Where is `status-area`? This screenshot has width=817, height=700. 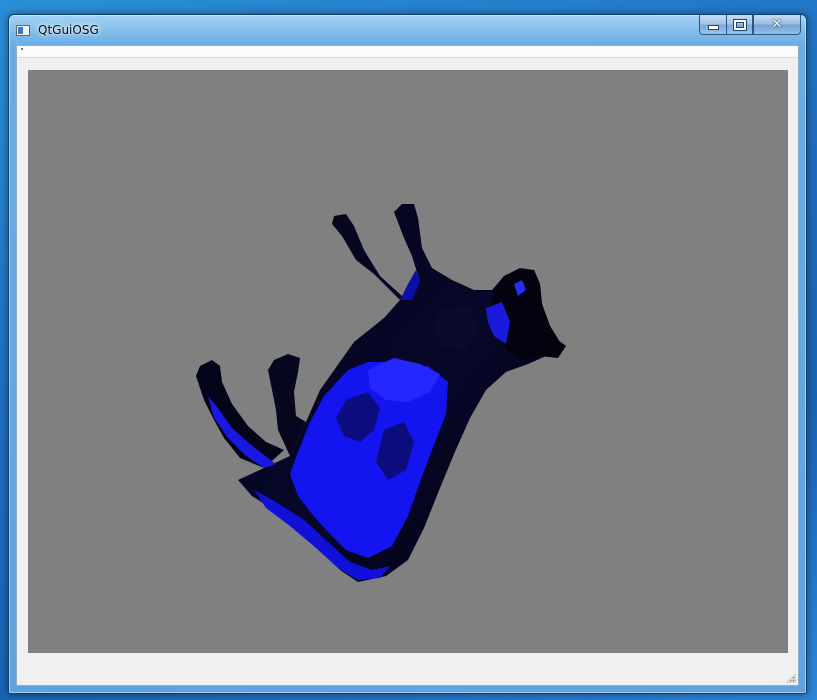 status-area is located at coordinates (407, 670).